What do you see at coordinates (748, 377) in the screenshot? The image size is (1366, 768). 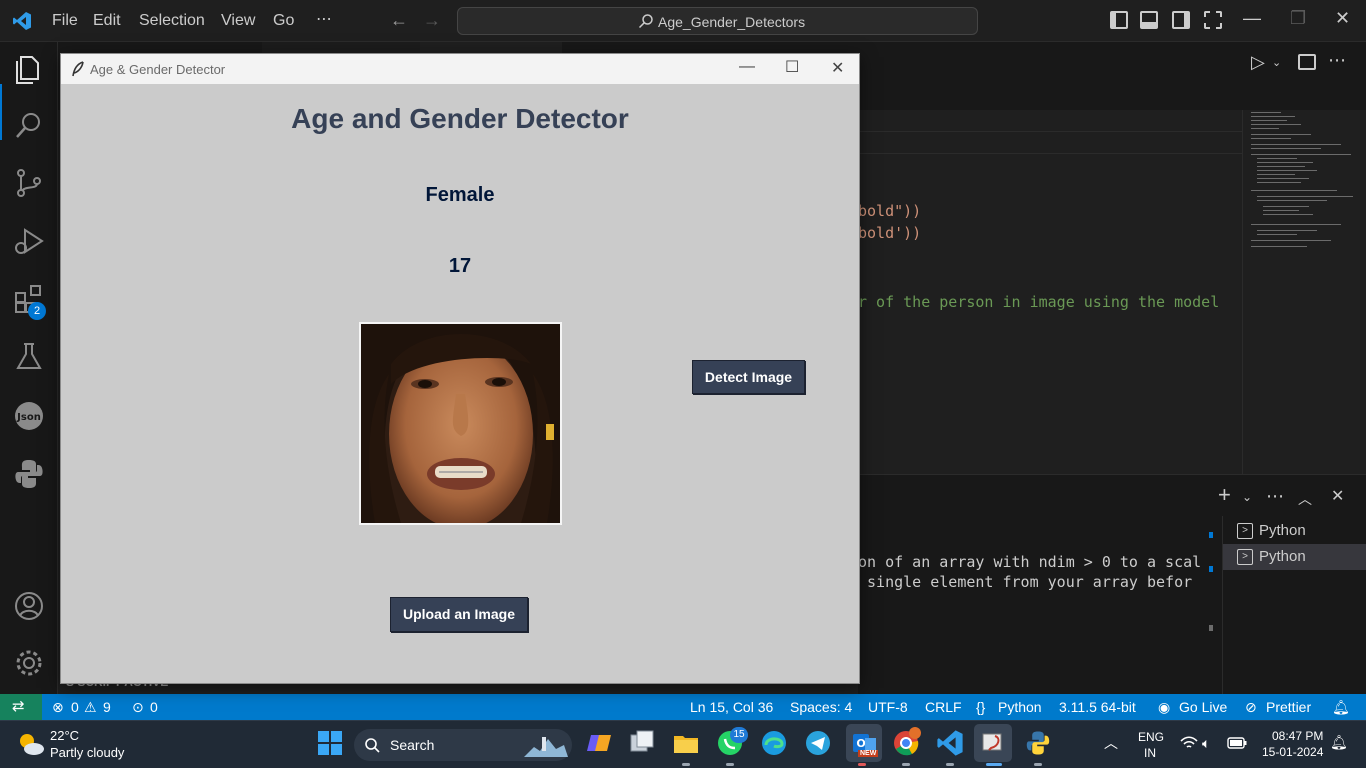 I see `detect-image-button: Detect Image` at bounding box center [748, 377].